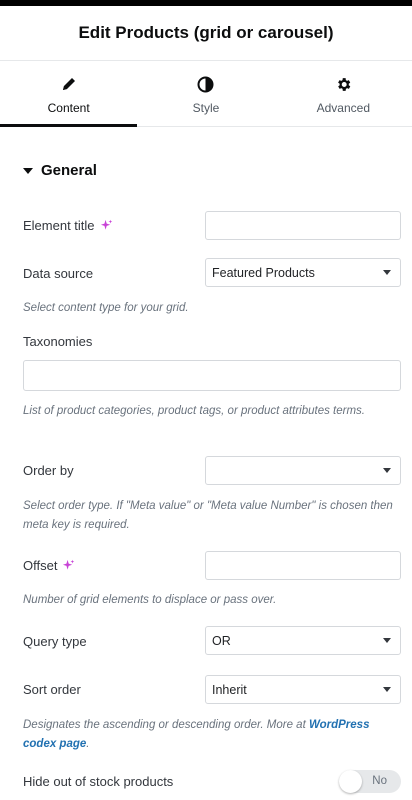  I want to click on data-source-value: Featured Products, so click(263, 272).